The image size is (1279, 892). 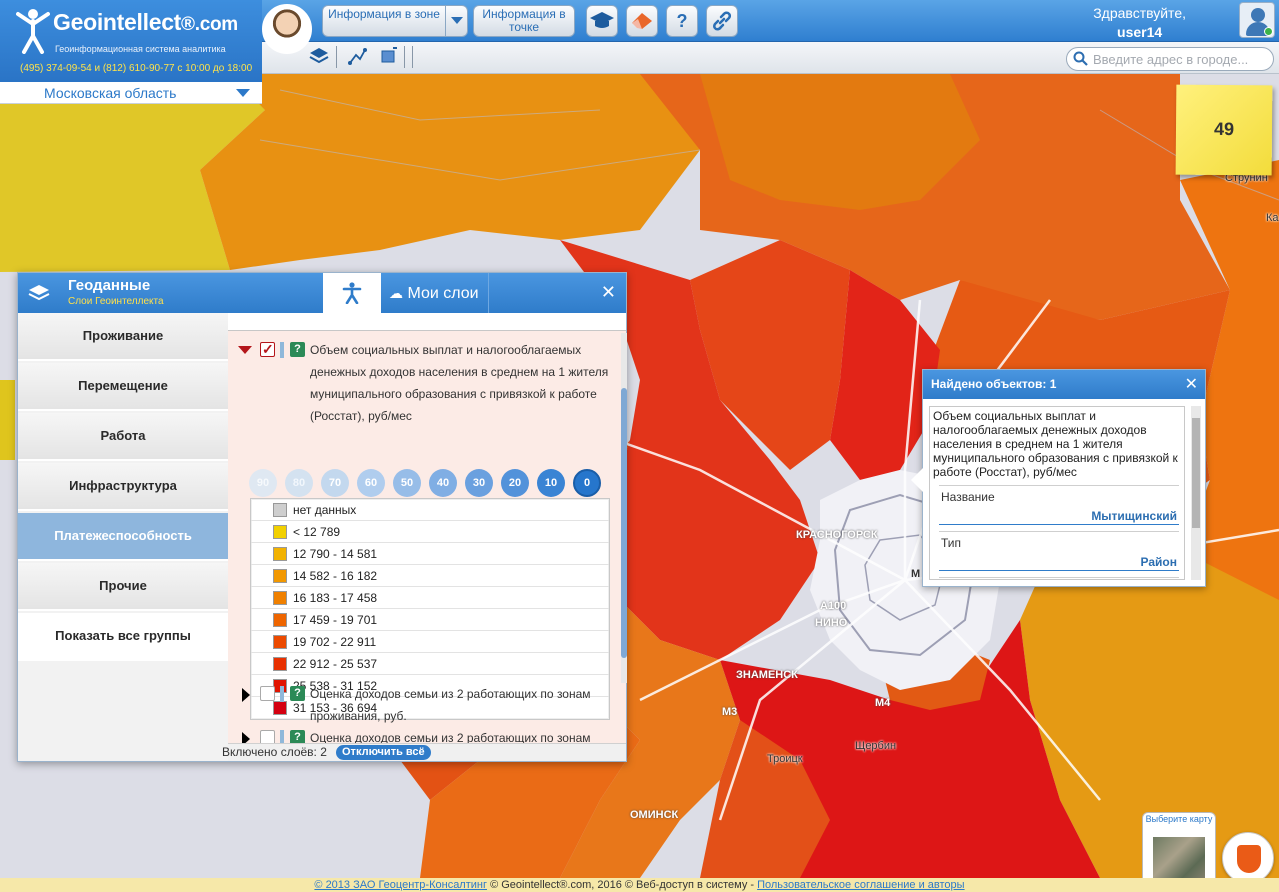 I want to click on legend-label: 19 702 - 22 911, so click(x=335, y=642).